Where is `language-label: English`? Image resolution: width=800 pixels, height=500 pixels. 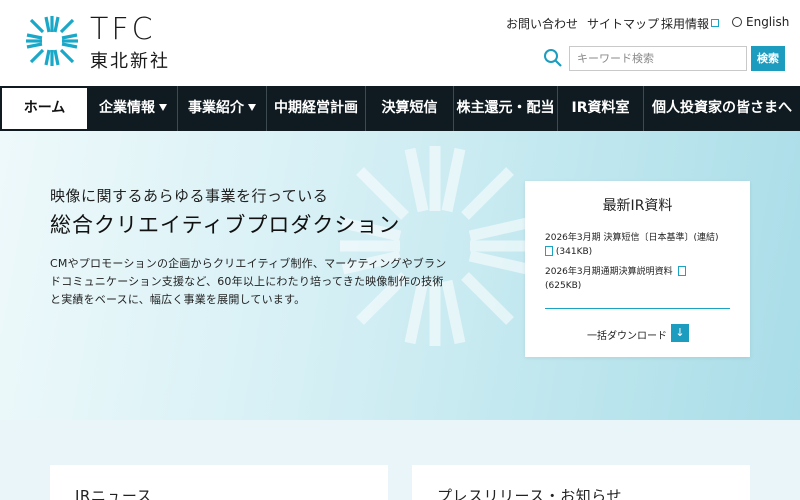 language-label: English is located at coordinates (768, 22).